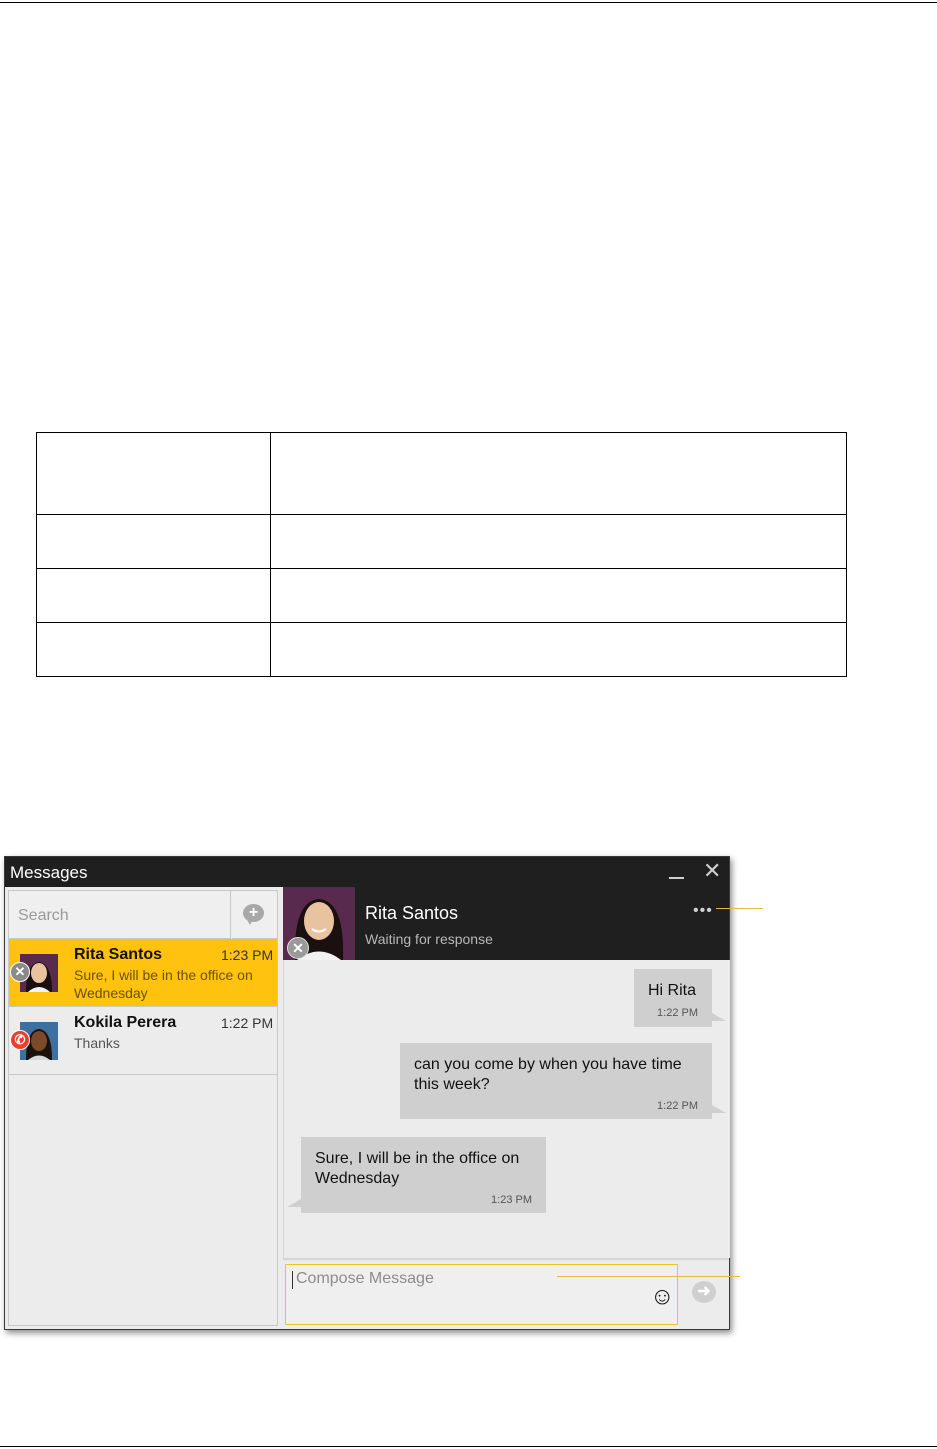  I want to click on chat-contact-name: Rita Santos, so click(412, 913).